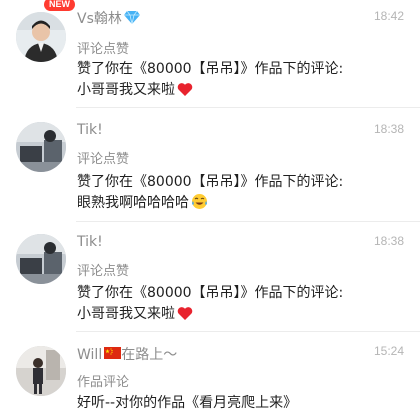  I want to click on china-flag-icon, so click(113, 355).